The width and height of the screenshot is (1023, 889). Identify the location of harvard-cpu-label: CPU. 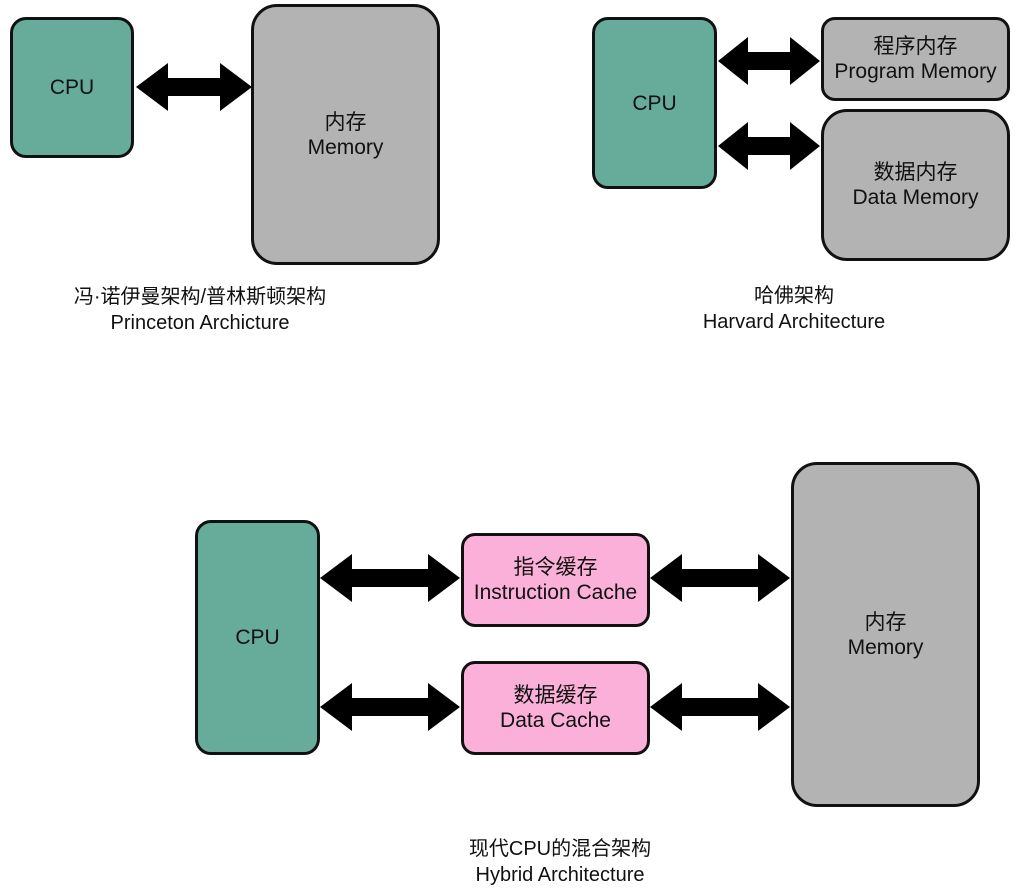
(654, 103).